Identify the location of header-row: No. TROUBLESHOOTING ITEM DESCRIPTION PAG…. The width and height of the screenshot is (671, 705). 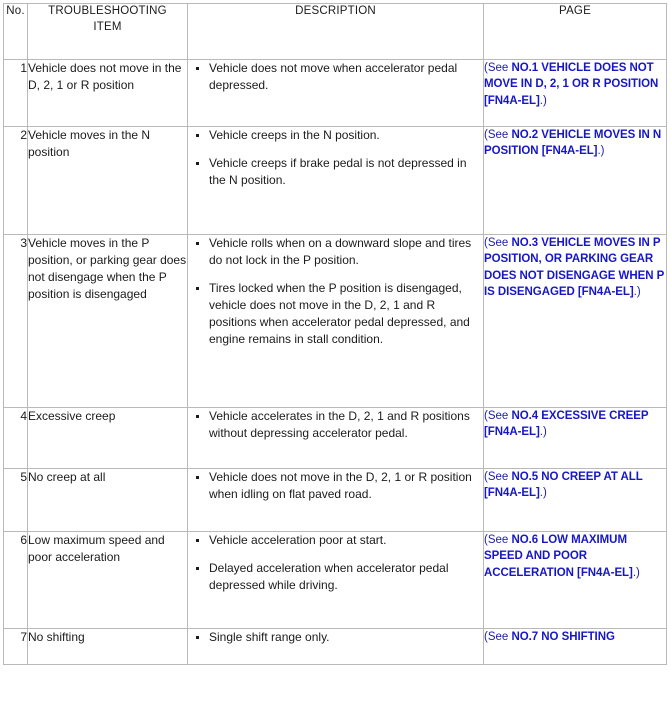
(335, 31).